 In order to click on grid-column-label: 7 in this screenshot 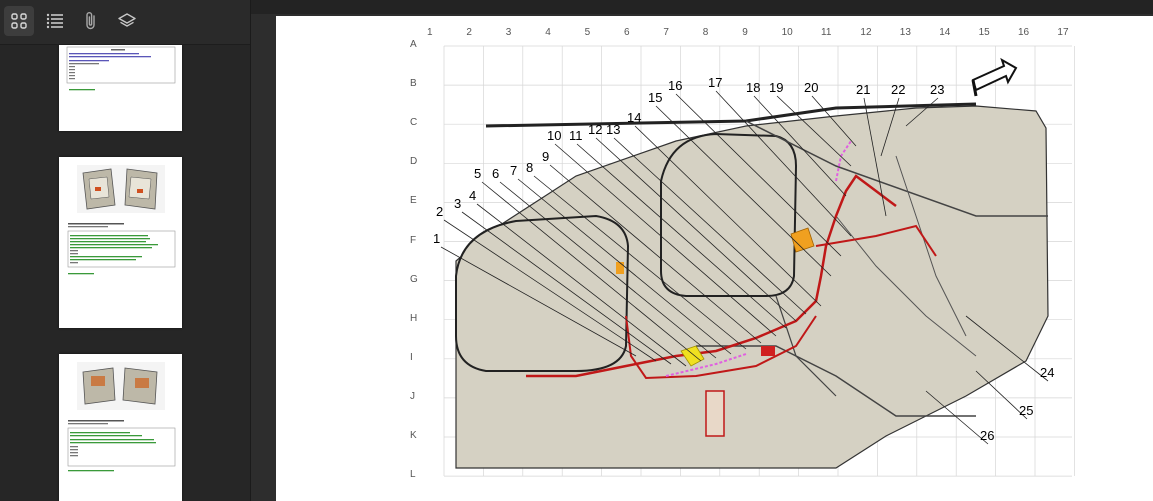, I will do `click(666, 32)`.